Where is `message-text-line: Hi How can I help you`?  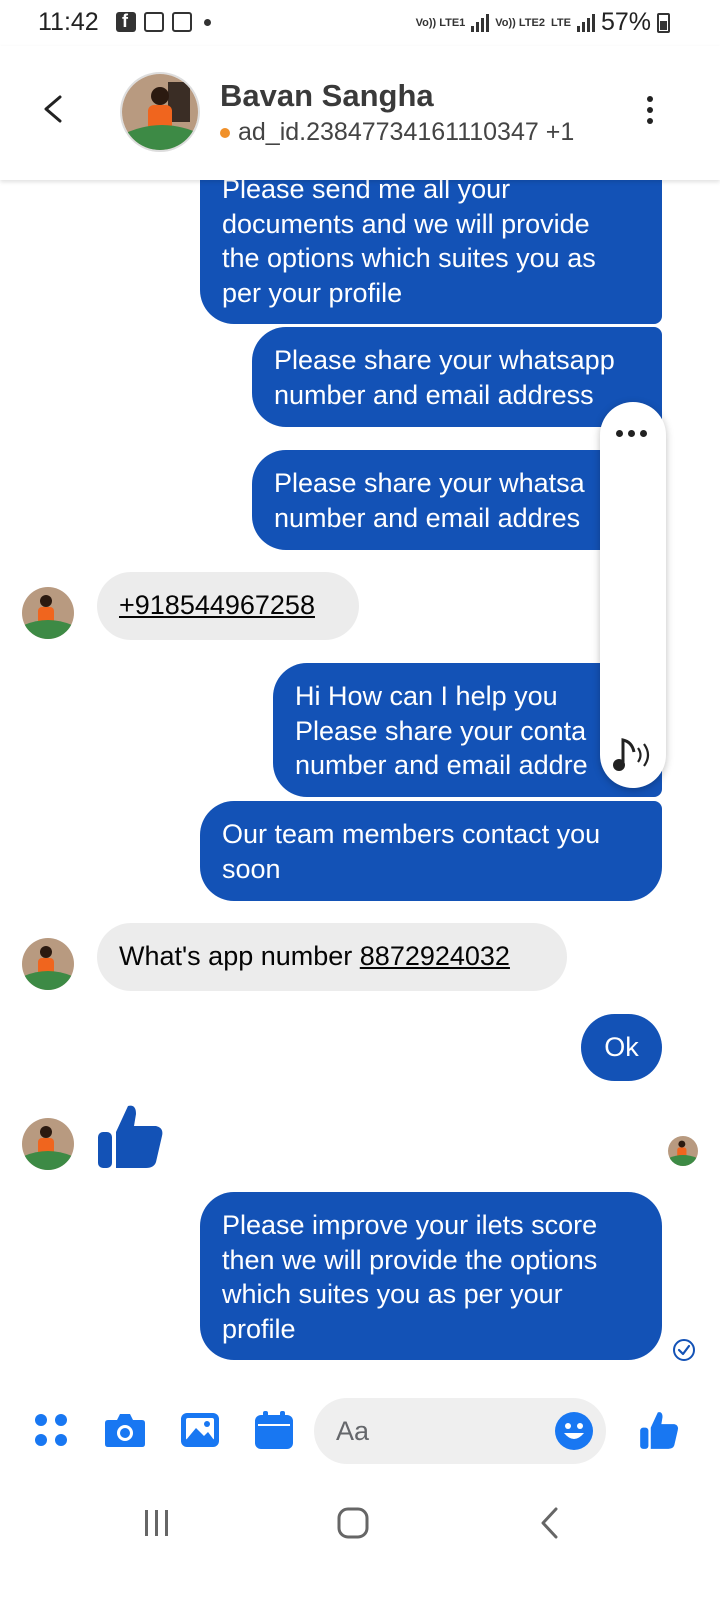 message-text-line: Hi How can I help you is located at coordinates (426, 696).